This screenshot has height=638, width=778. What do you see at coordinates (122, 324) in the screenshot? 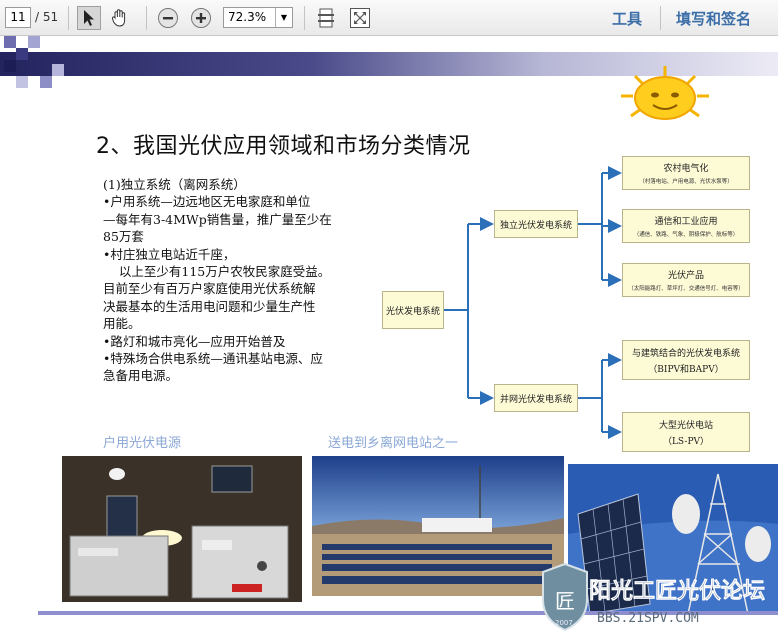
I see `body-line: 用能。` at bounding box center [122, 324].